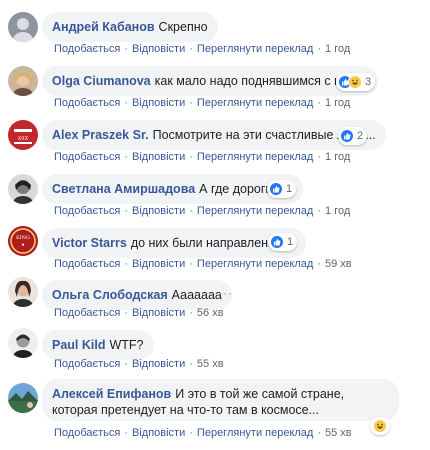 Image resolution: width=430 pixels, height=450 pixels. Describe the element at coordinates (78, 345) in the screenshot. I see `comment-author: Paul Kild` at that location.